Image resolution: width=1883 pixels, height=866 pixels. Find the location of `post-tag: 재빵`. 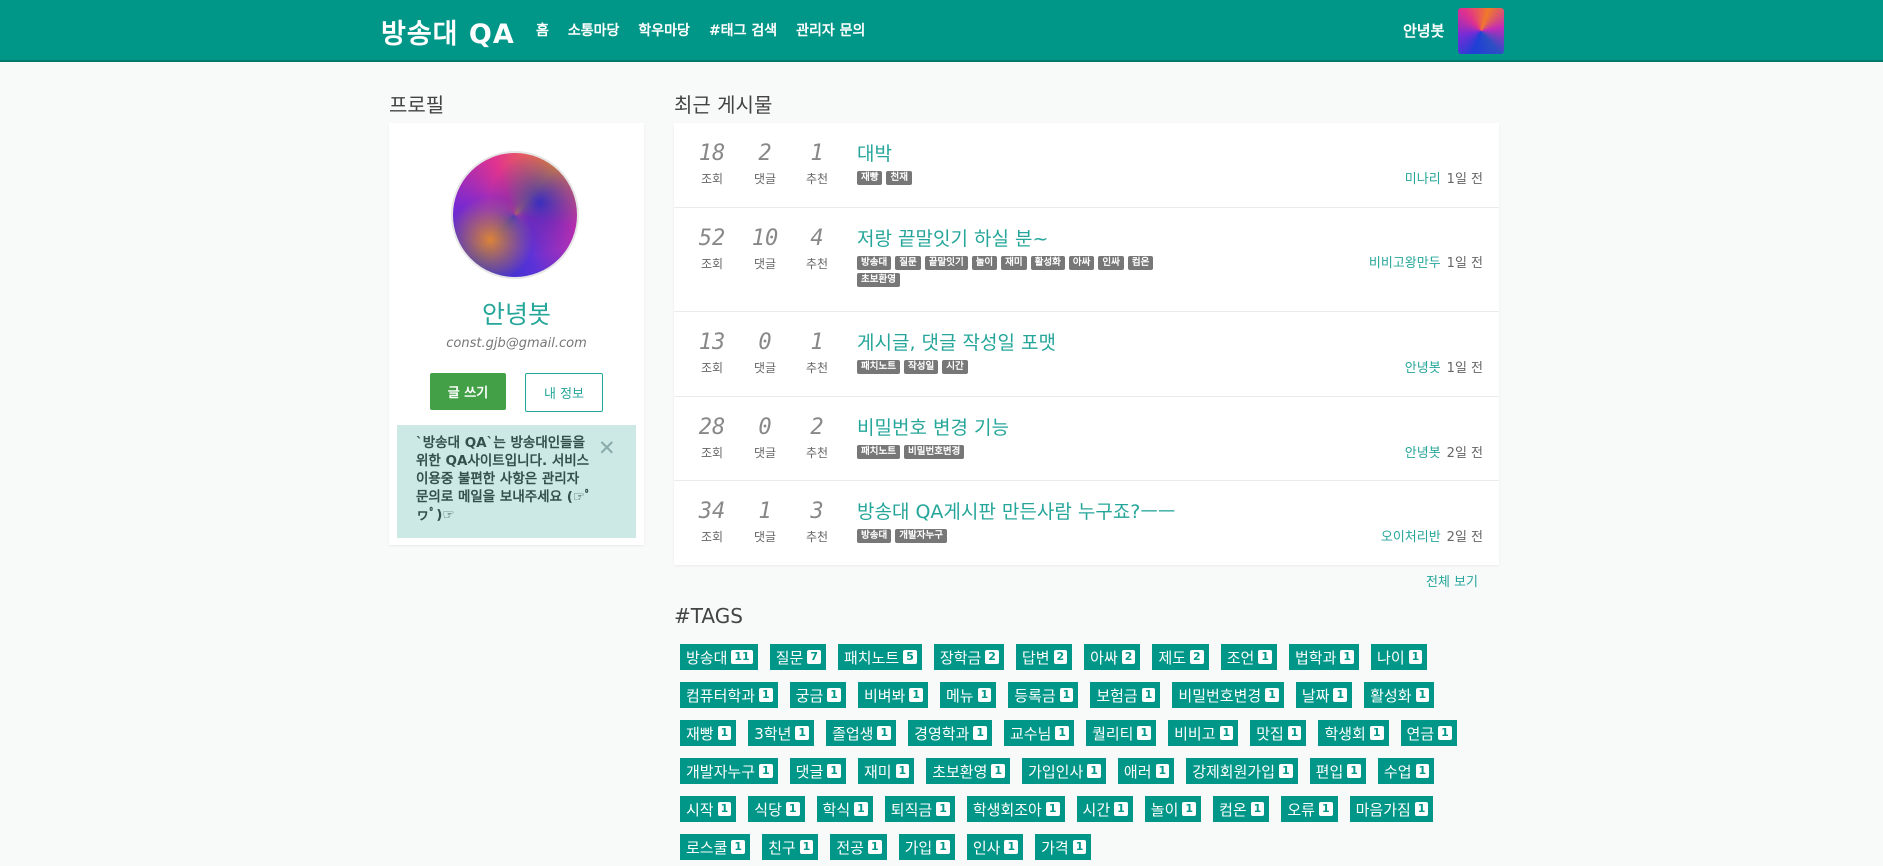

post-tag: 재빵 is located at coordinates (870, 178).